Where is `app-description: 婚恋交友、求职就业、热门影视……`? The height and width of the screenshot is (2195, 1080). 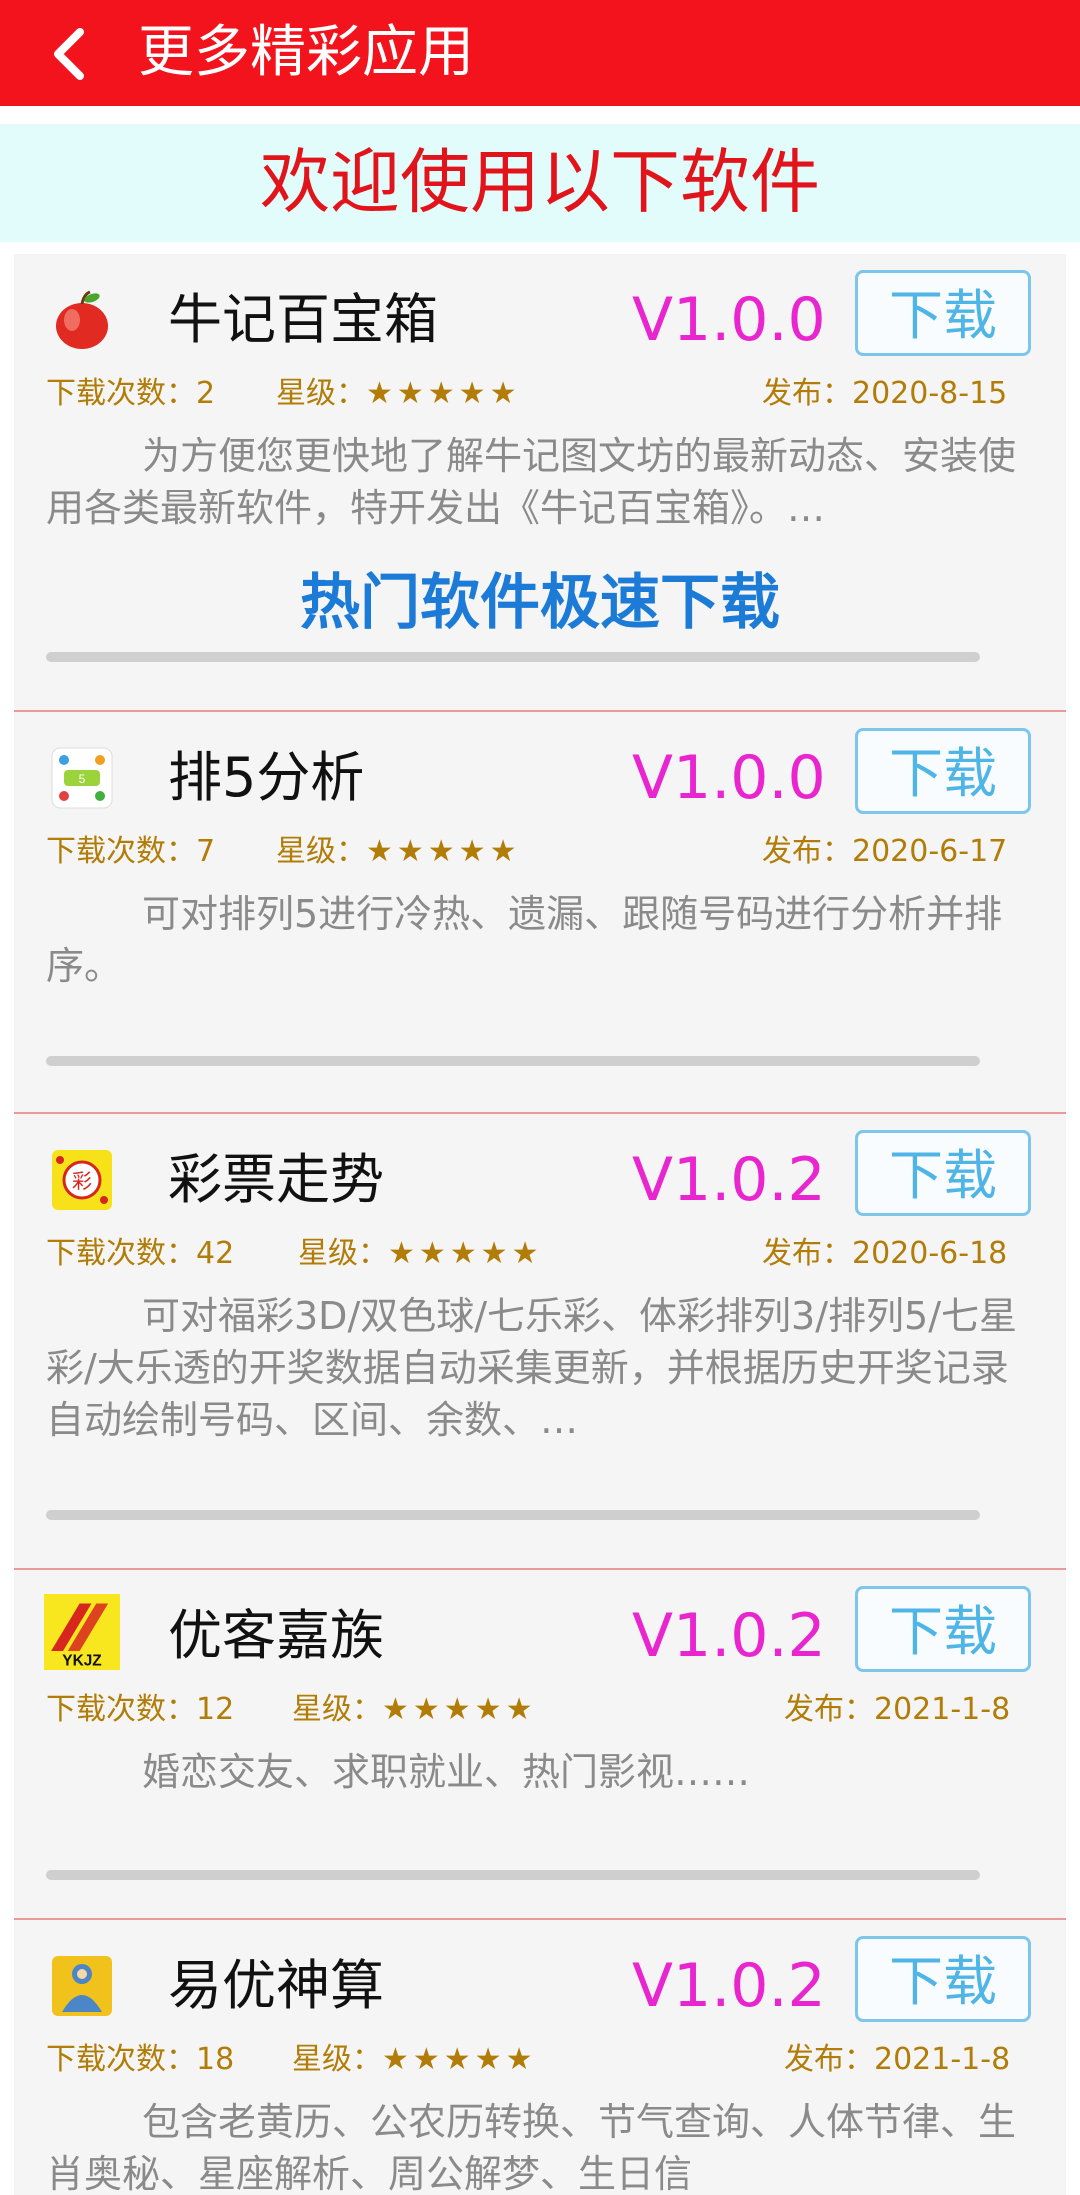 app-description: 婚恋交友、求职就业、热门影视…… is located at coordinates (446, 1772).